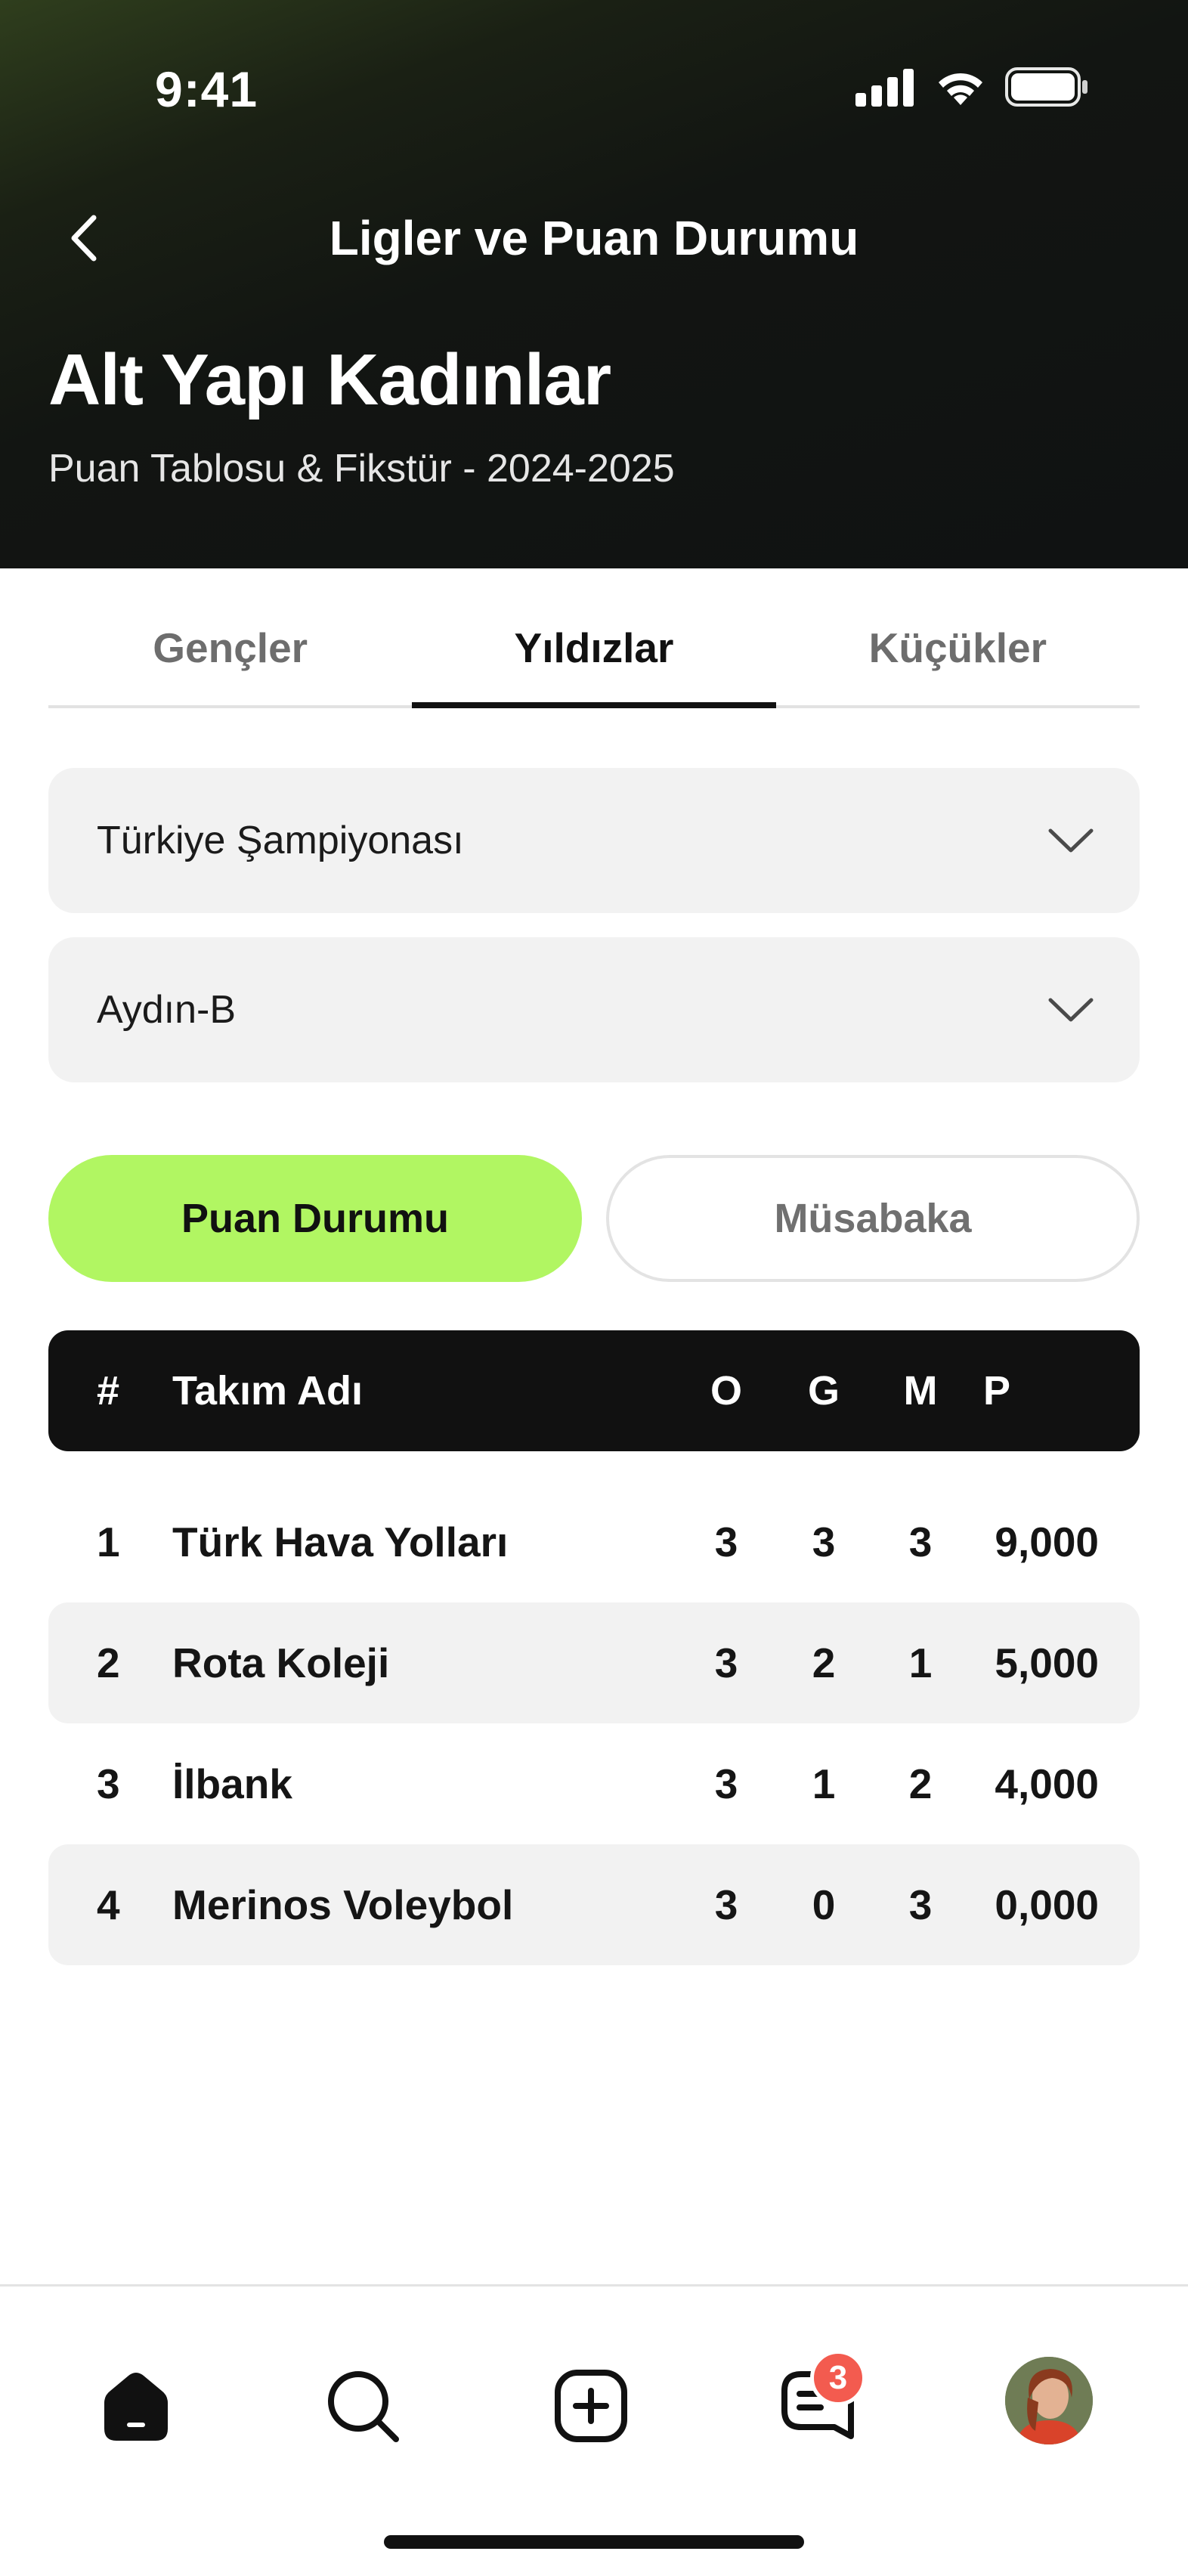 This screenshot has height=2576, width=1188. Describe the element at coordinates (207, 89) in the screenshot. I see `status-time: 9:41` at that location.